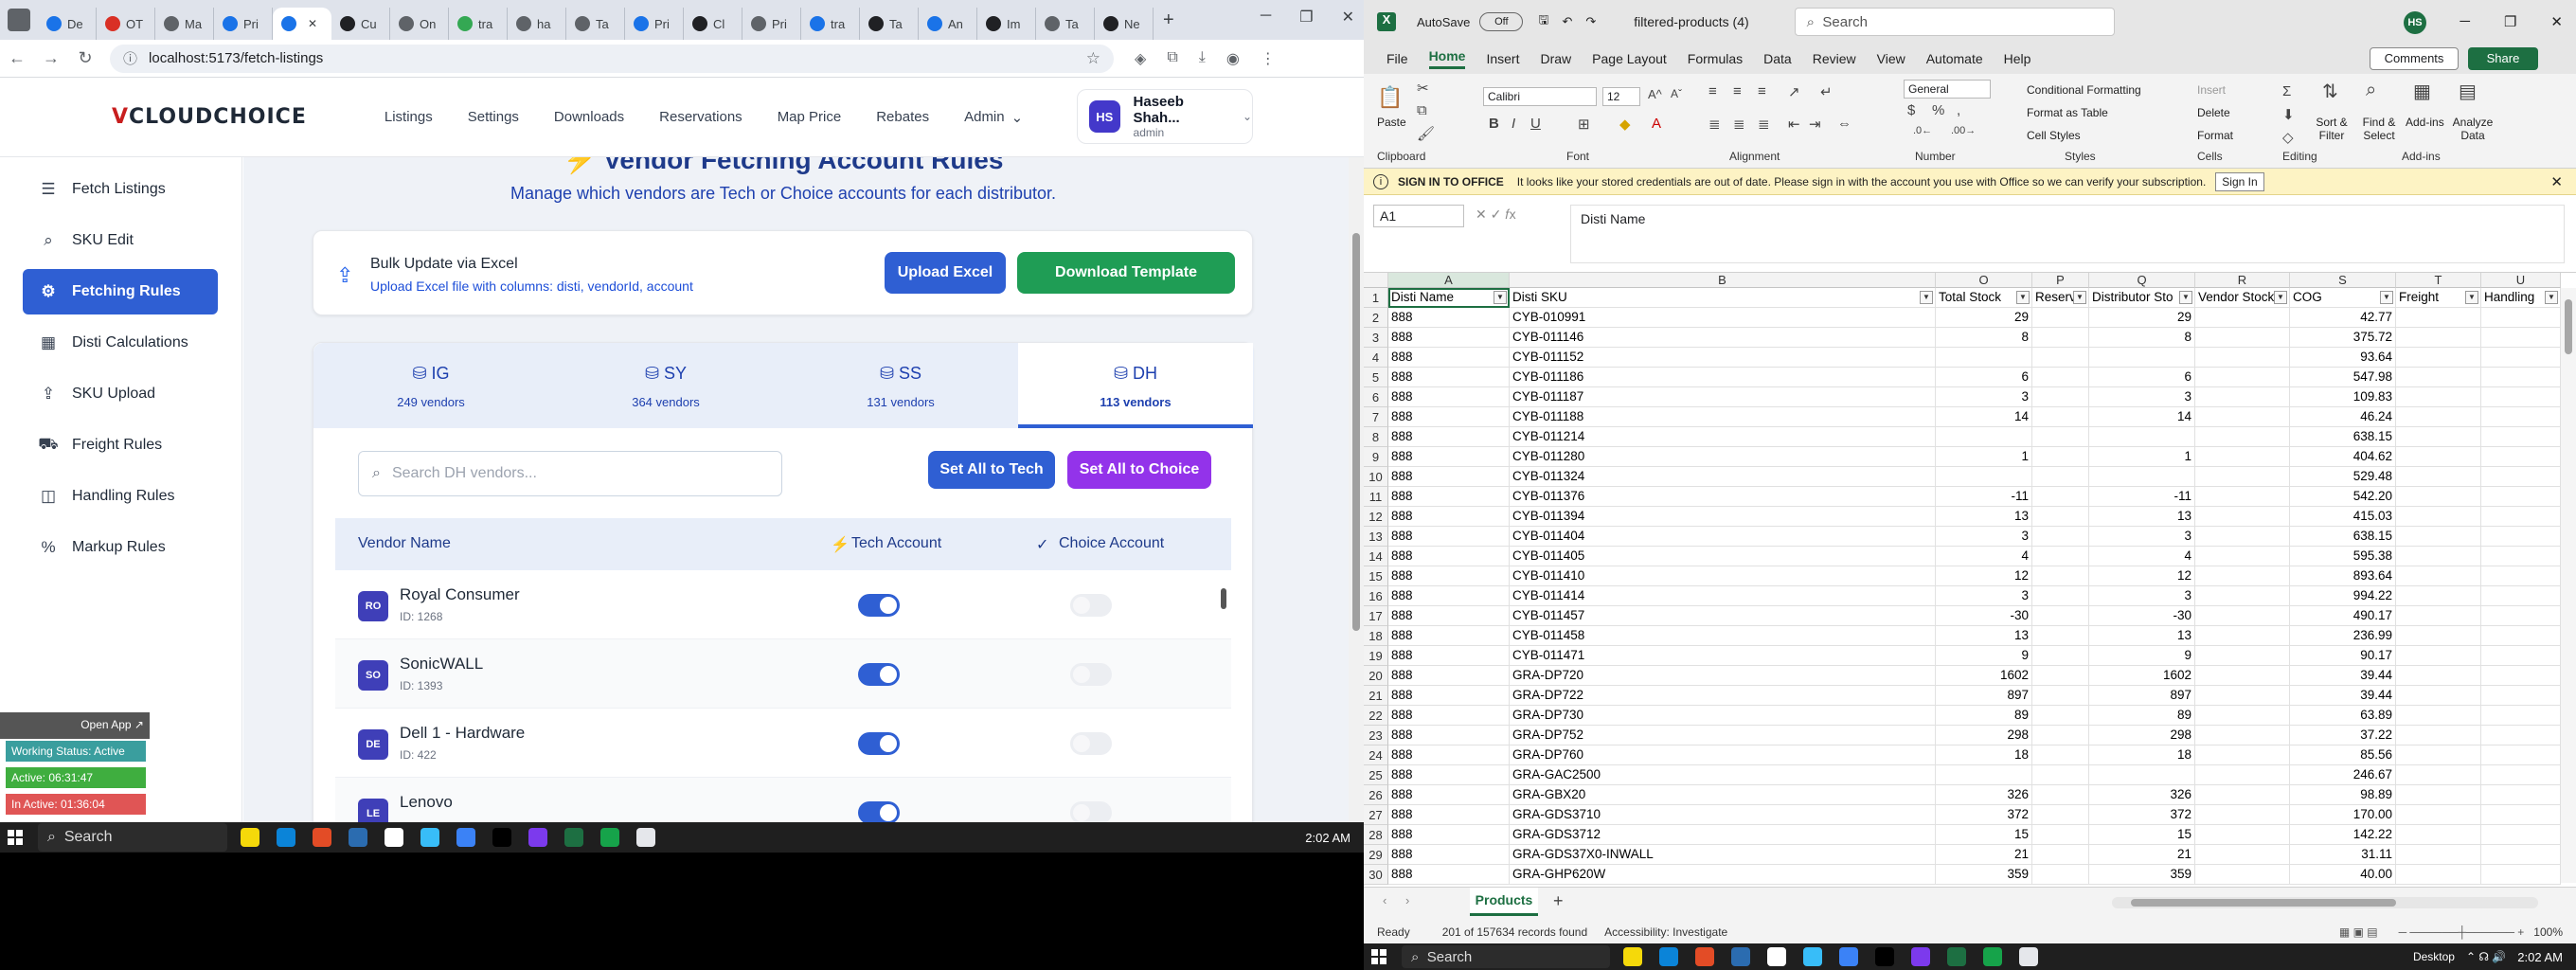 The width and height of the screenshot is (2576, 970). I want to click on table-cell: CYB-011404, so click(1723, 537).